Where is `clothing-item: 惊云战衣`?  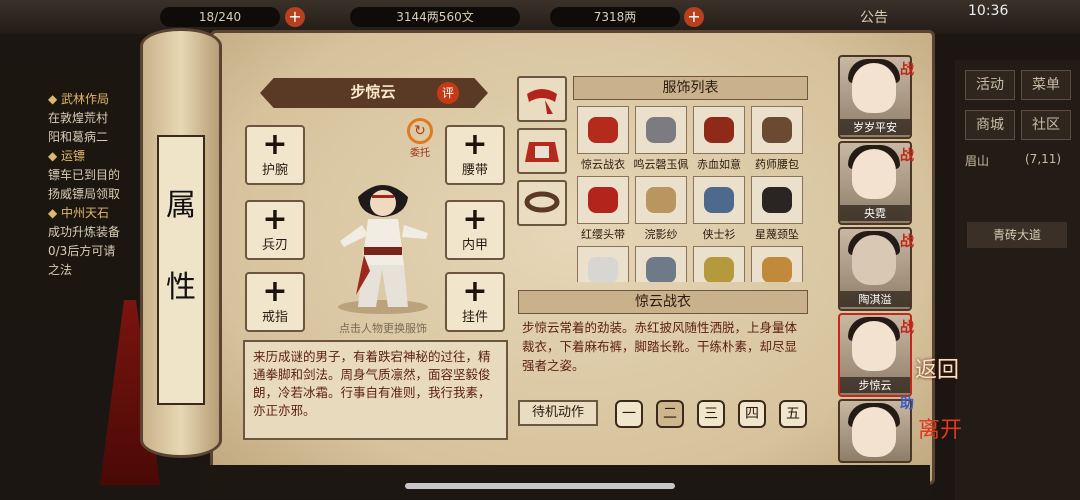
clothing-item: 惊云战衣 is located at coordinates (603, 137).